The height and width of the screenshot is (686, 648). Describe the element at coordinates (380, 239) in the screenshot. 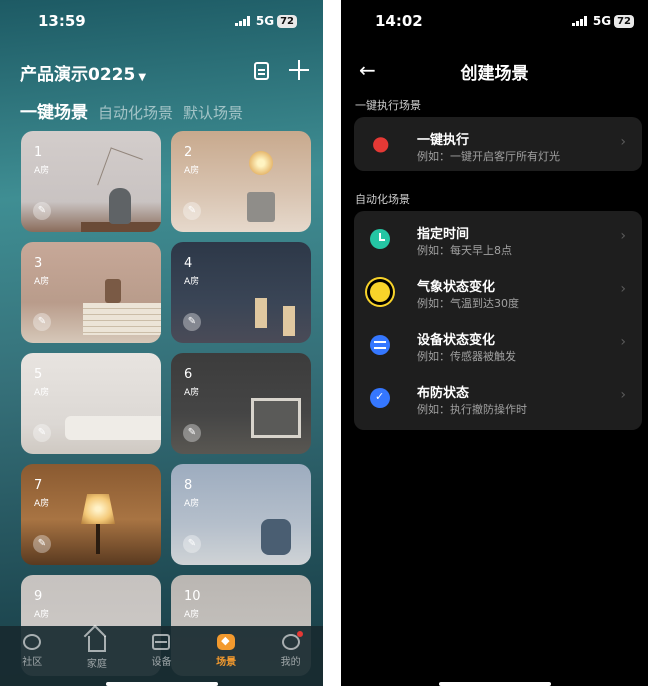

I see `clock-icon` at that location.